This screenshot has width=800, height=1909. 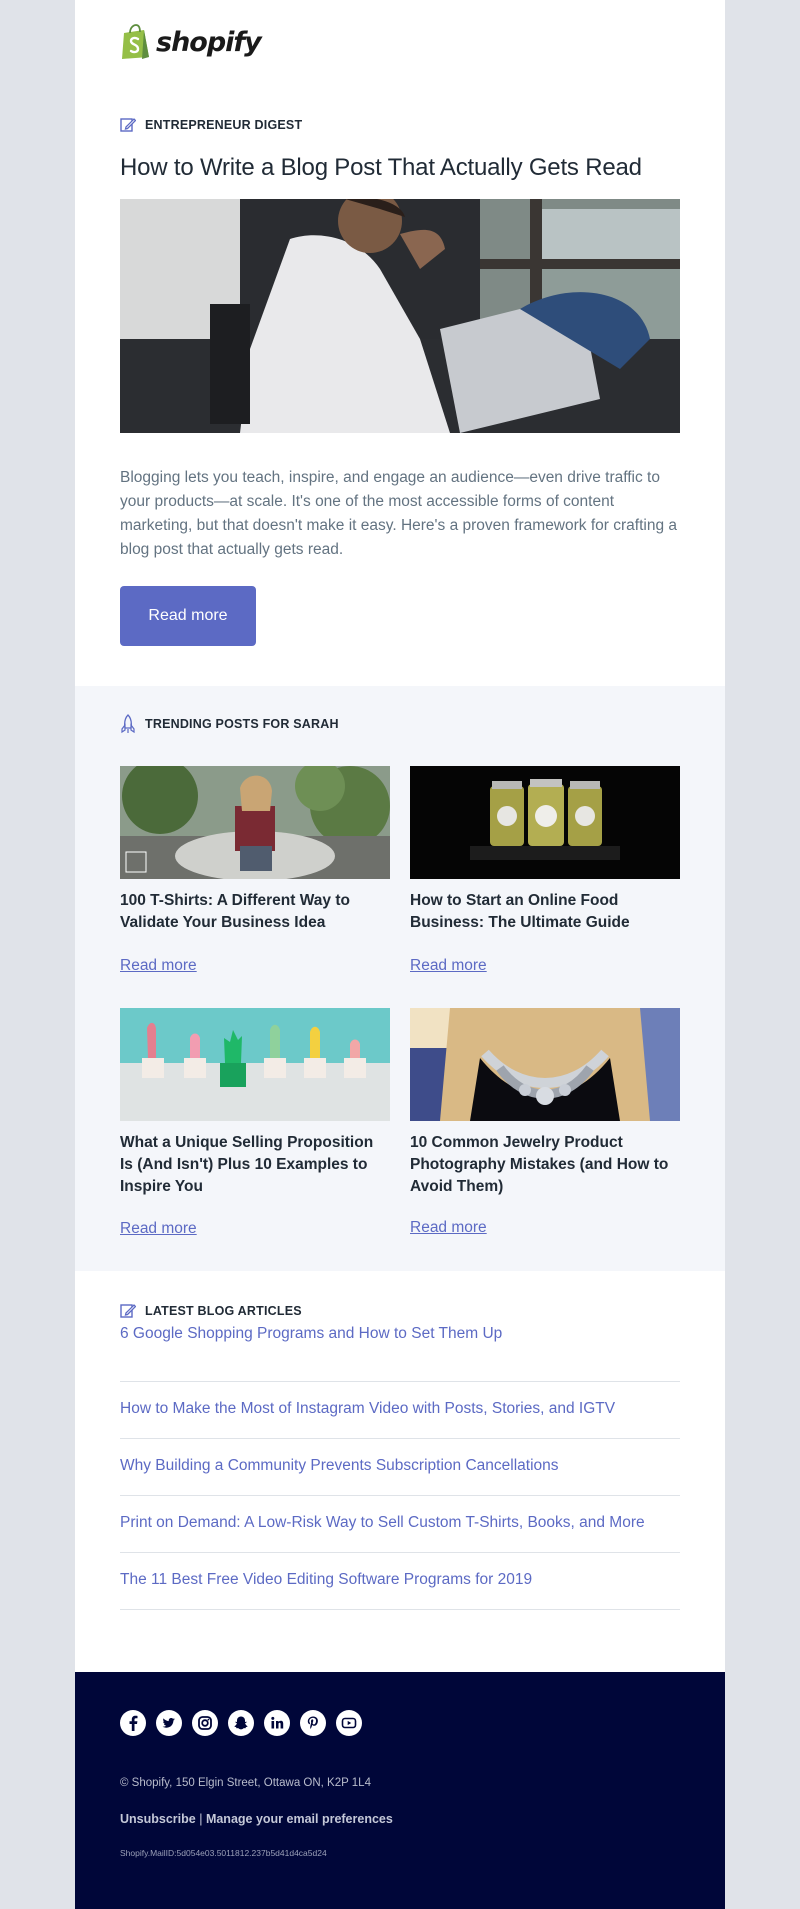 What do you see at coordinates (209, 42) in the screenshot?
I see `logo-wordmark: shopify` at bounding box center [209, 42].